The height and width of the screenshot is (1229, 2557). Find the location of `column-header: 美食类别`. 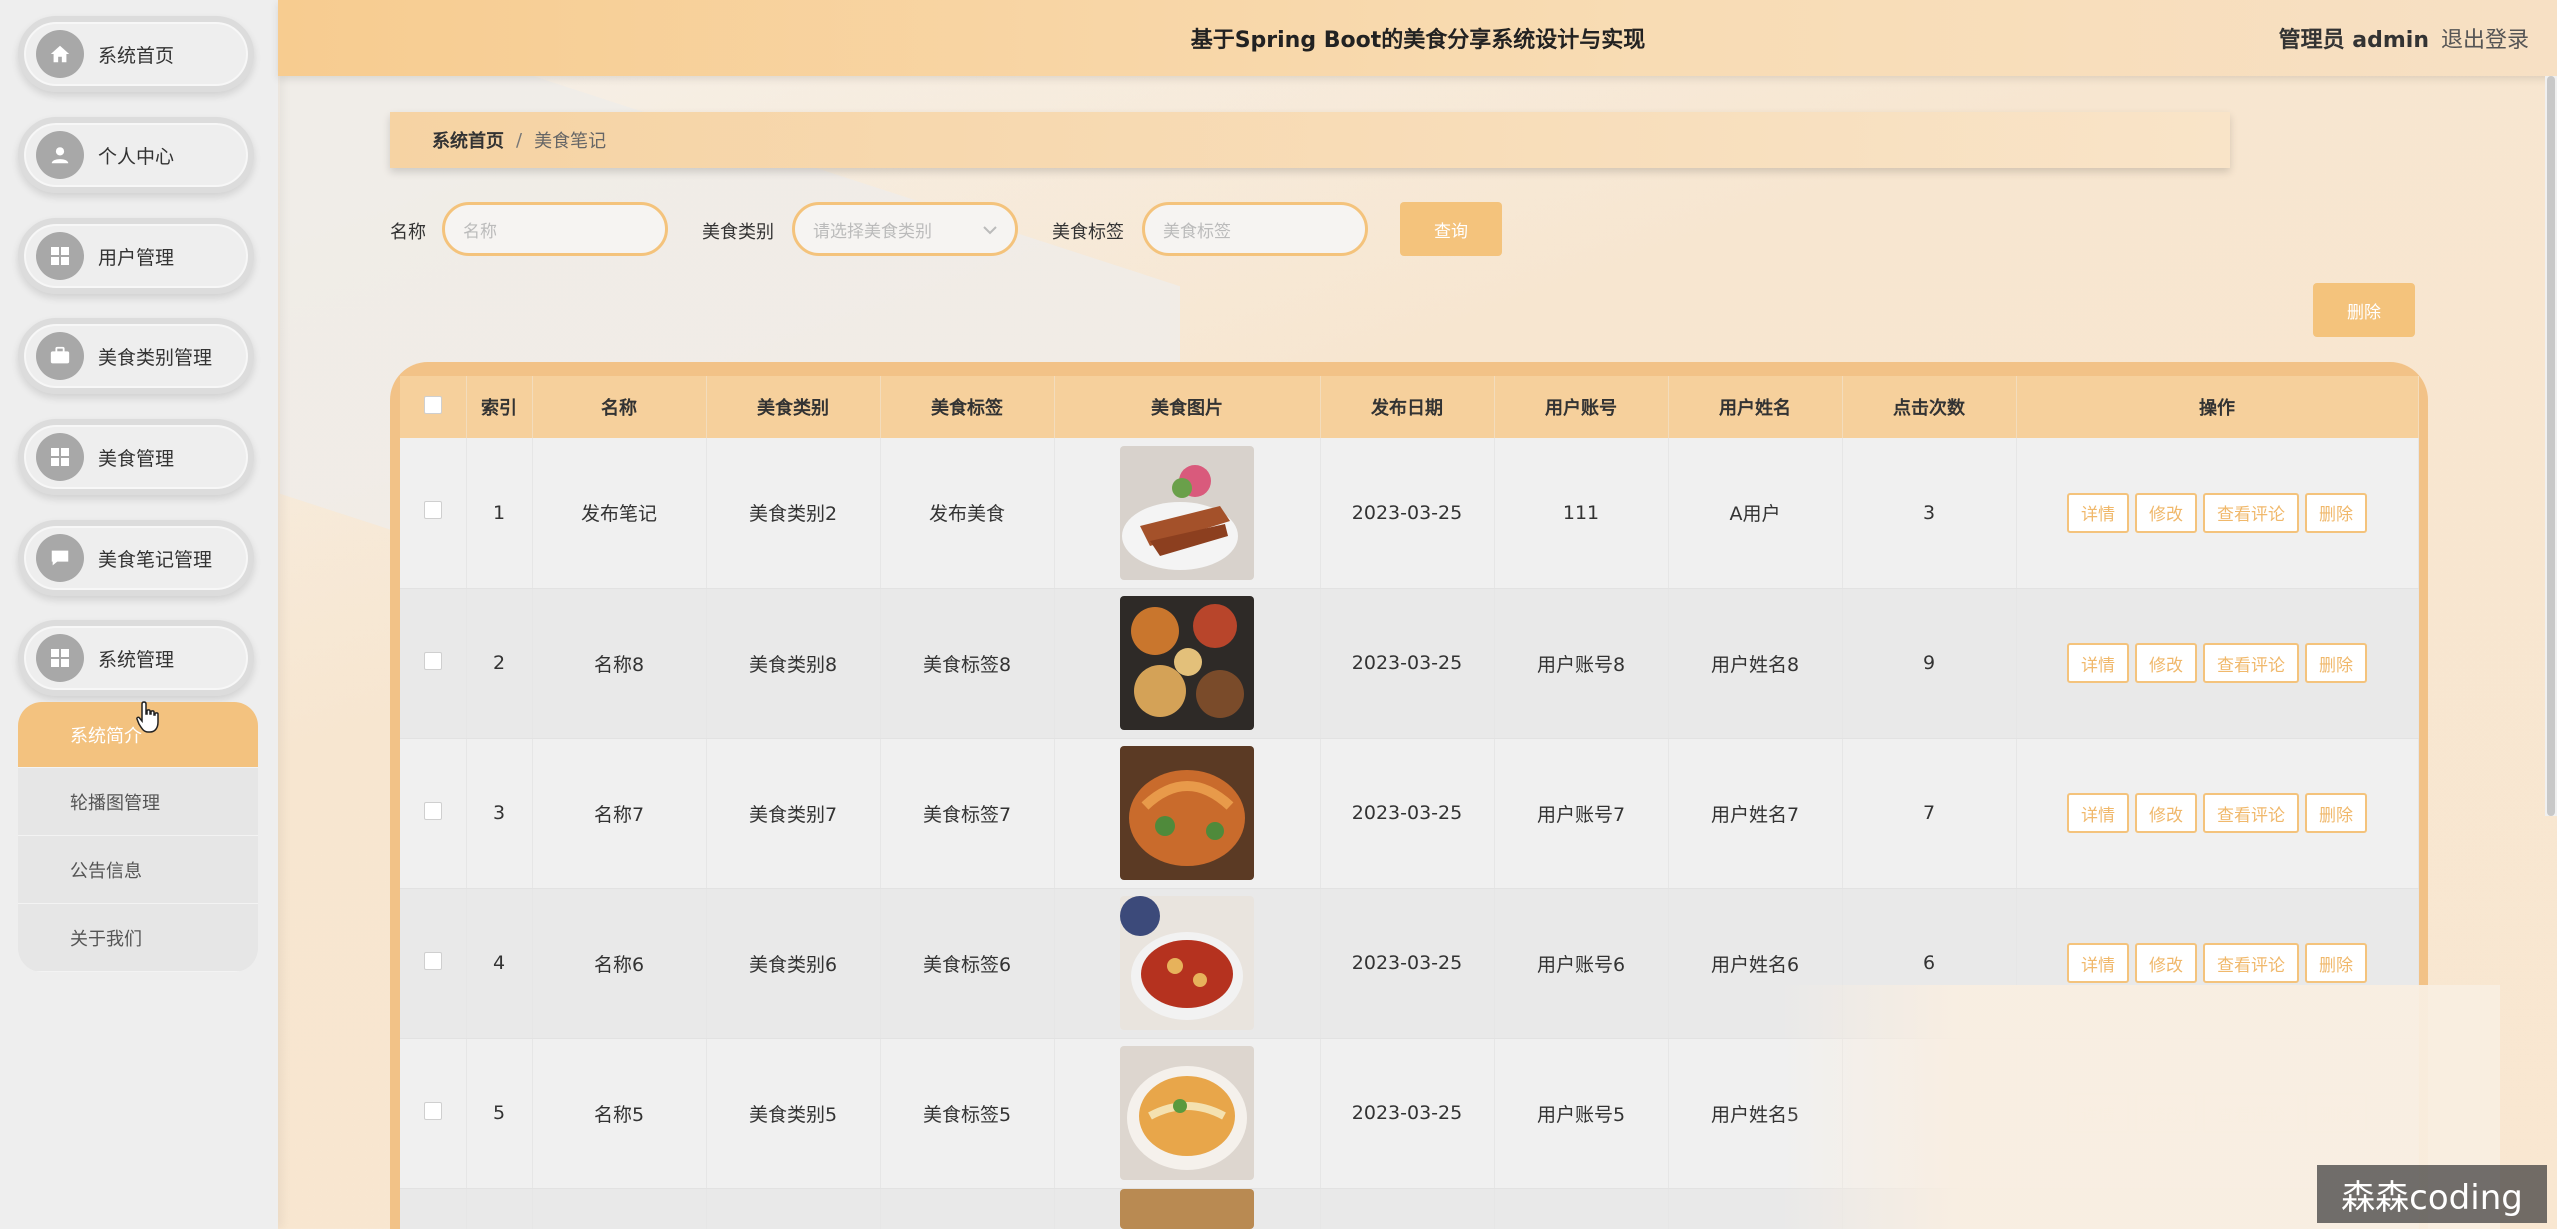

column-header: 美食类别 is located at coordinates (793, 407).